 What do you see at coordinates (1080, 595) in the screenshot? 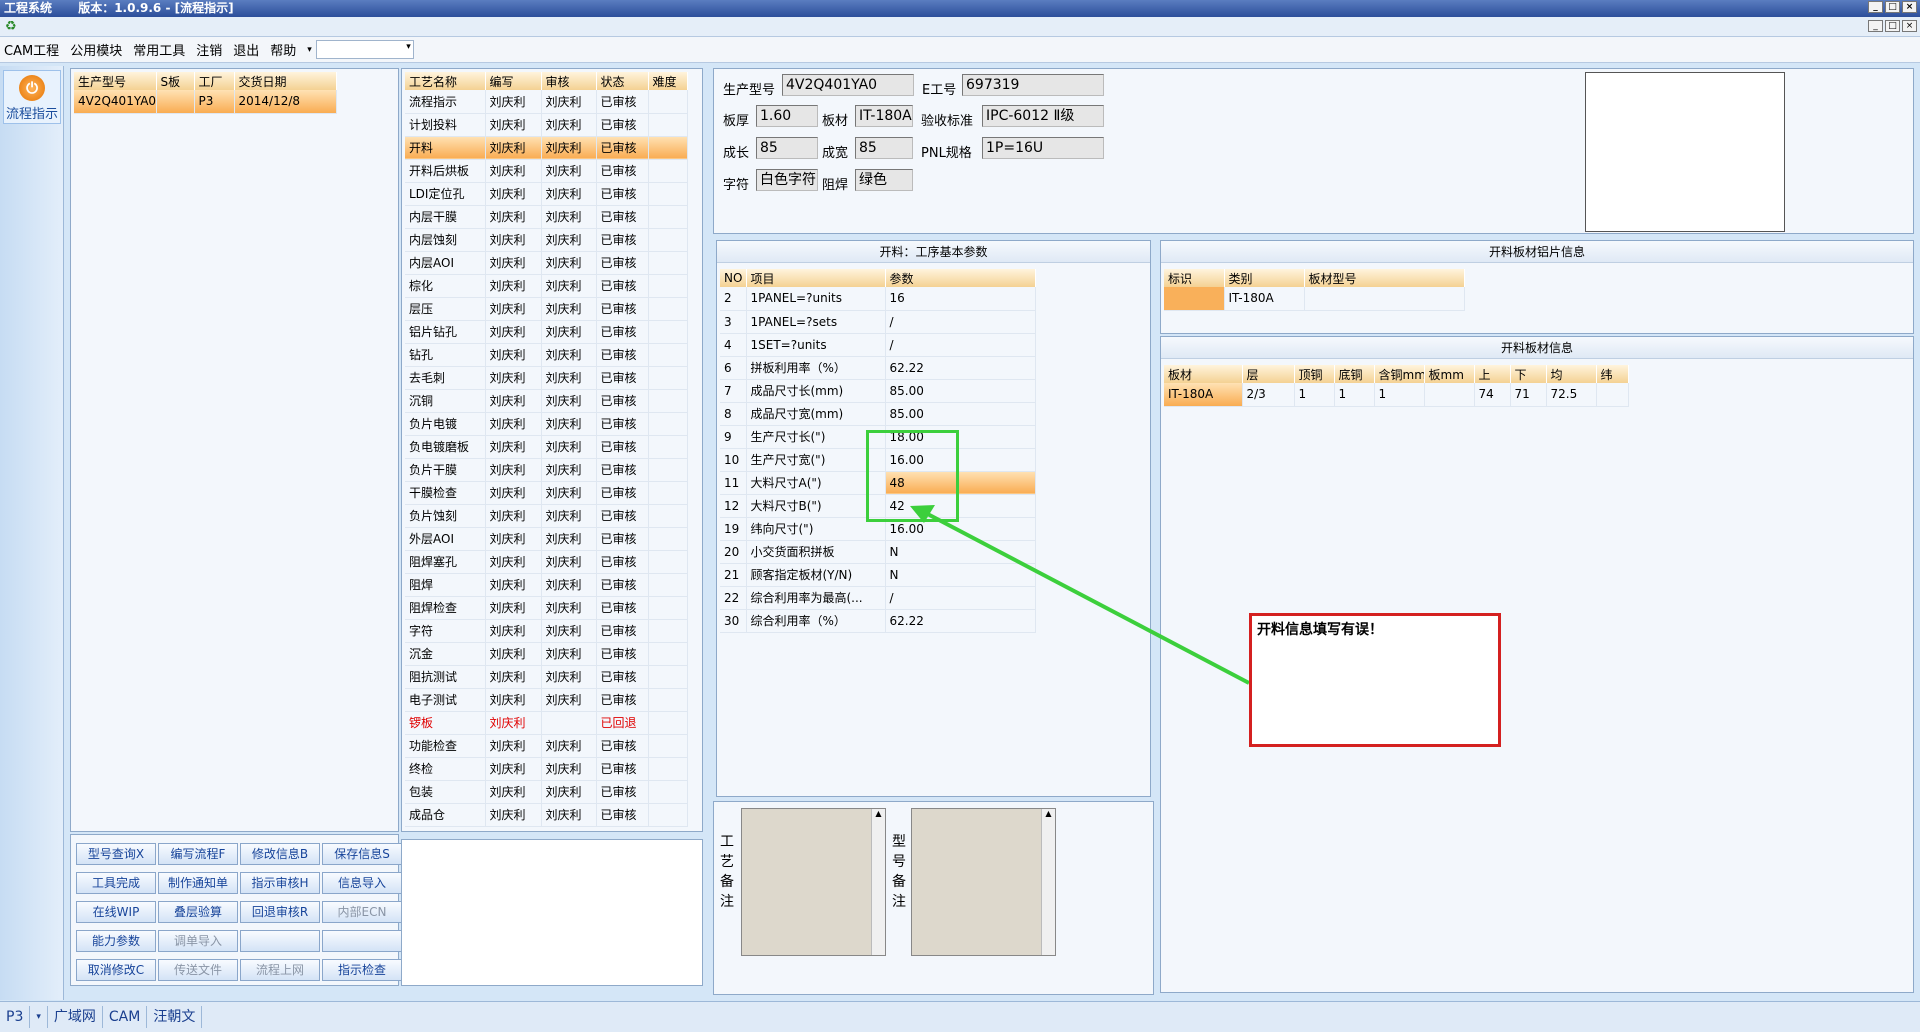
I see `callout-arrow` at bounding box center [1080, 595].